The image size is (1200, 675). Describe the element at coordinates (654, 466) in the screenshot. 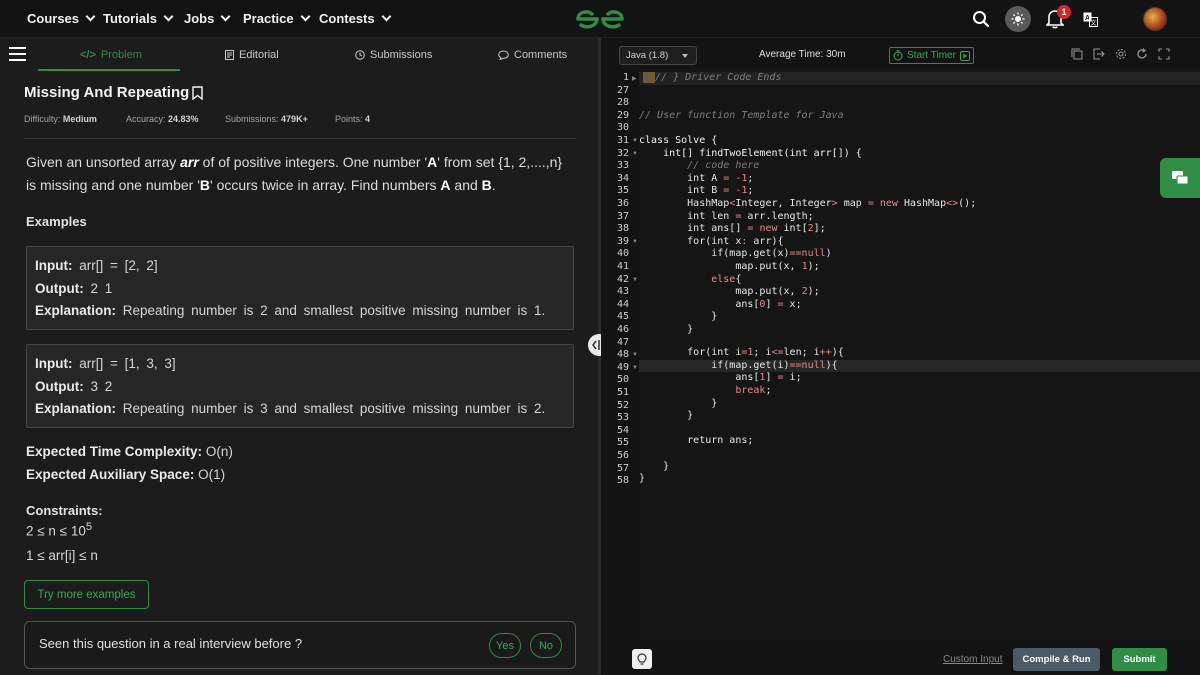

I see `code-line-57: }` at that location.